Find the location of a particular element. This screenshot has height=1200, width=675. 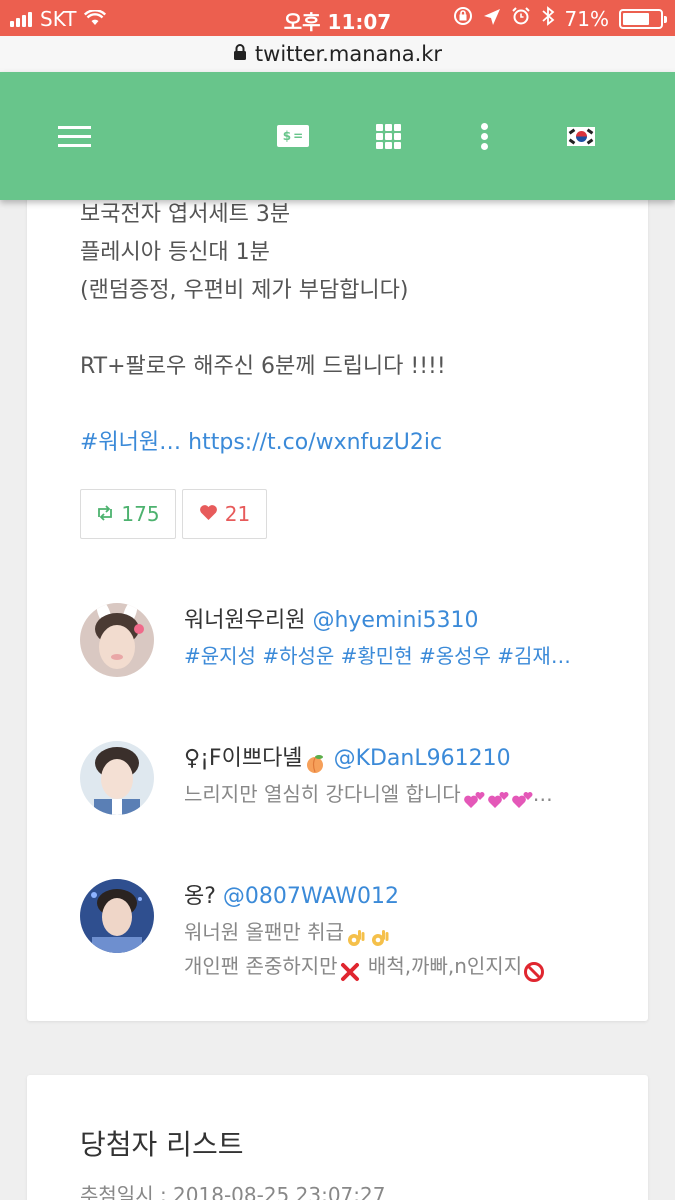

user-display-name: ♀¡F이쁘다녤 is located at coordinates (243, 758).